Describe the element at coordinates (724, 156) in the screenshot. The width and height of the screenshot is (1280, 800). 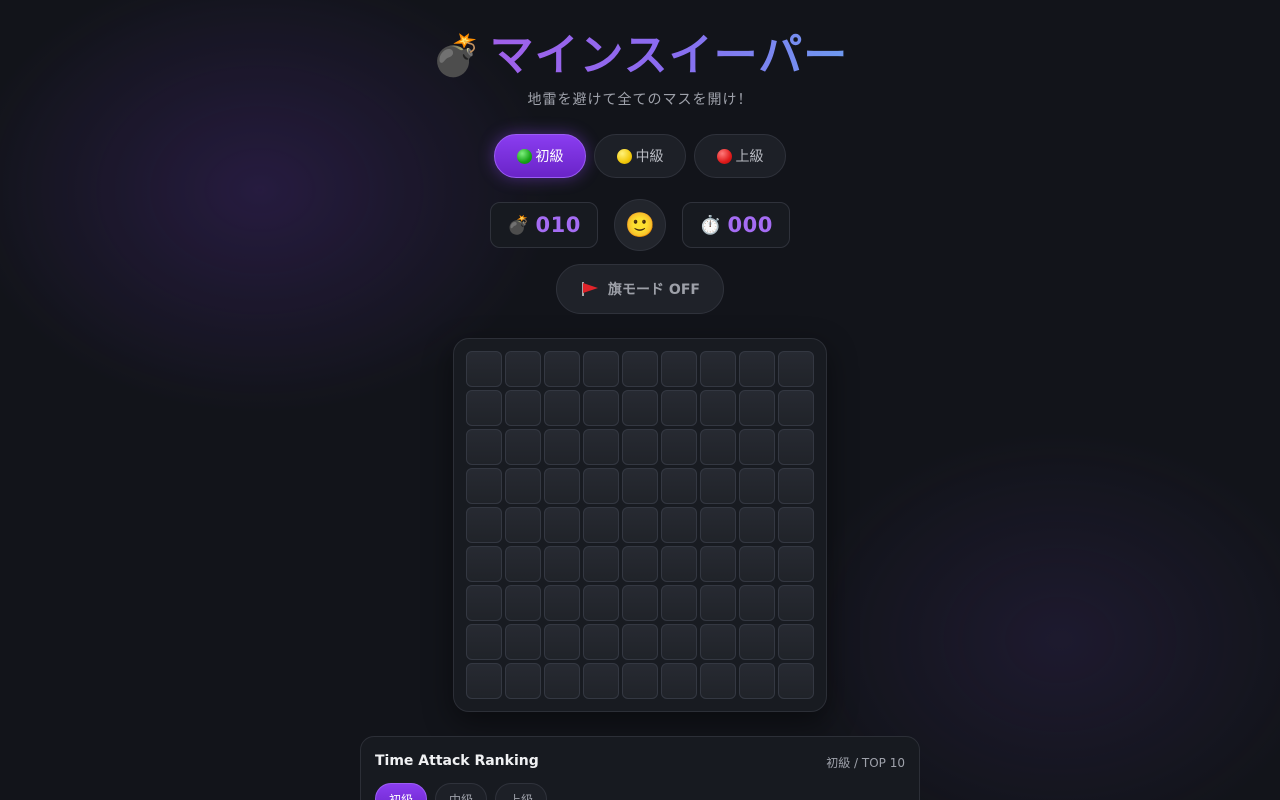
I see `red-circle-icon` at that location.